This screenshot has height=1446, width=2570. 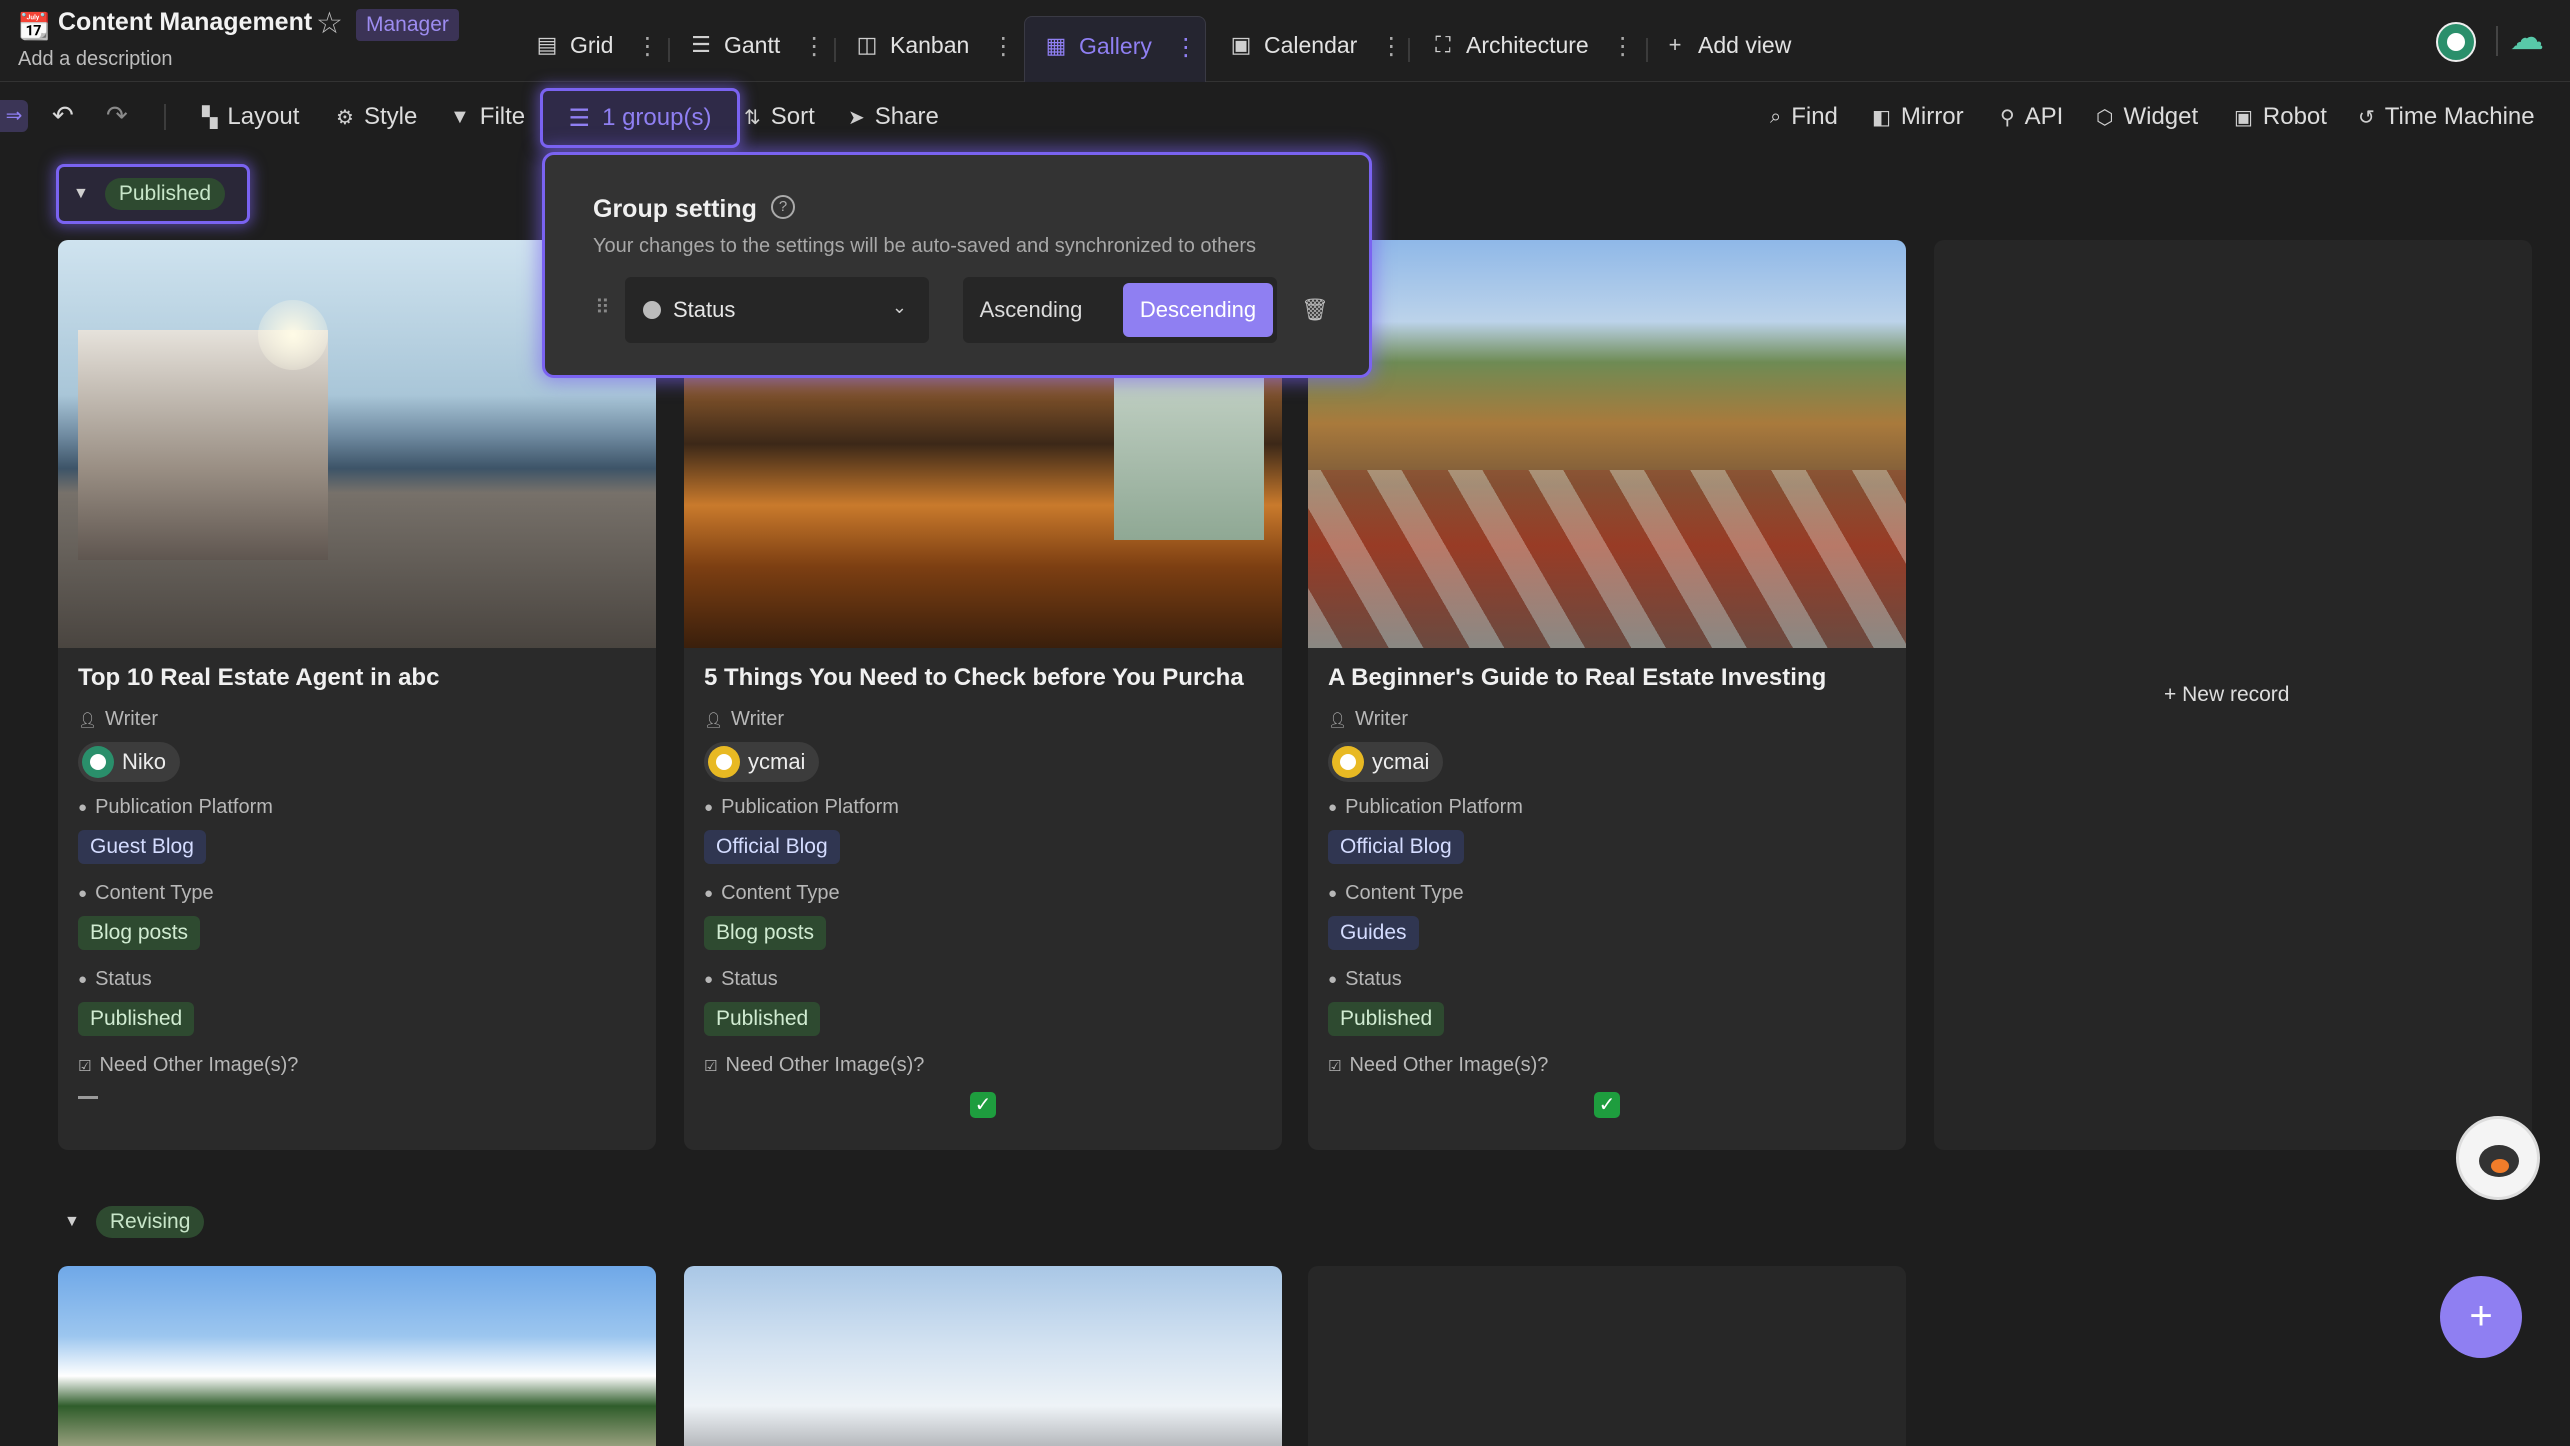 I want to click on time-machine-label: Time Machine, so click(x=2459, y=116).